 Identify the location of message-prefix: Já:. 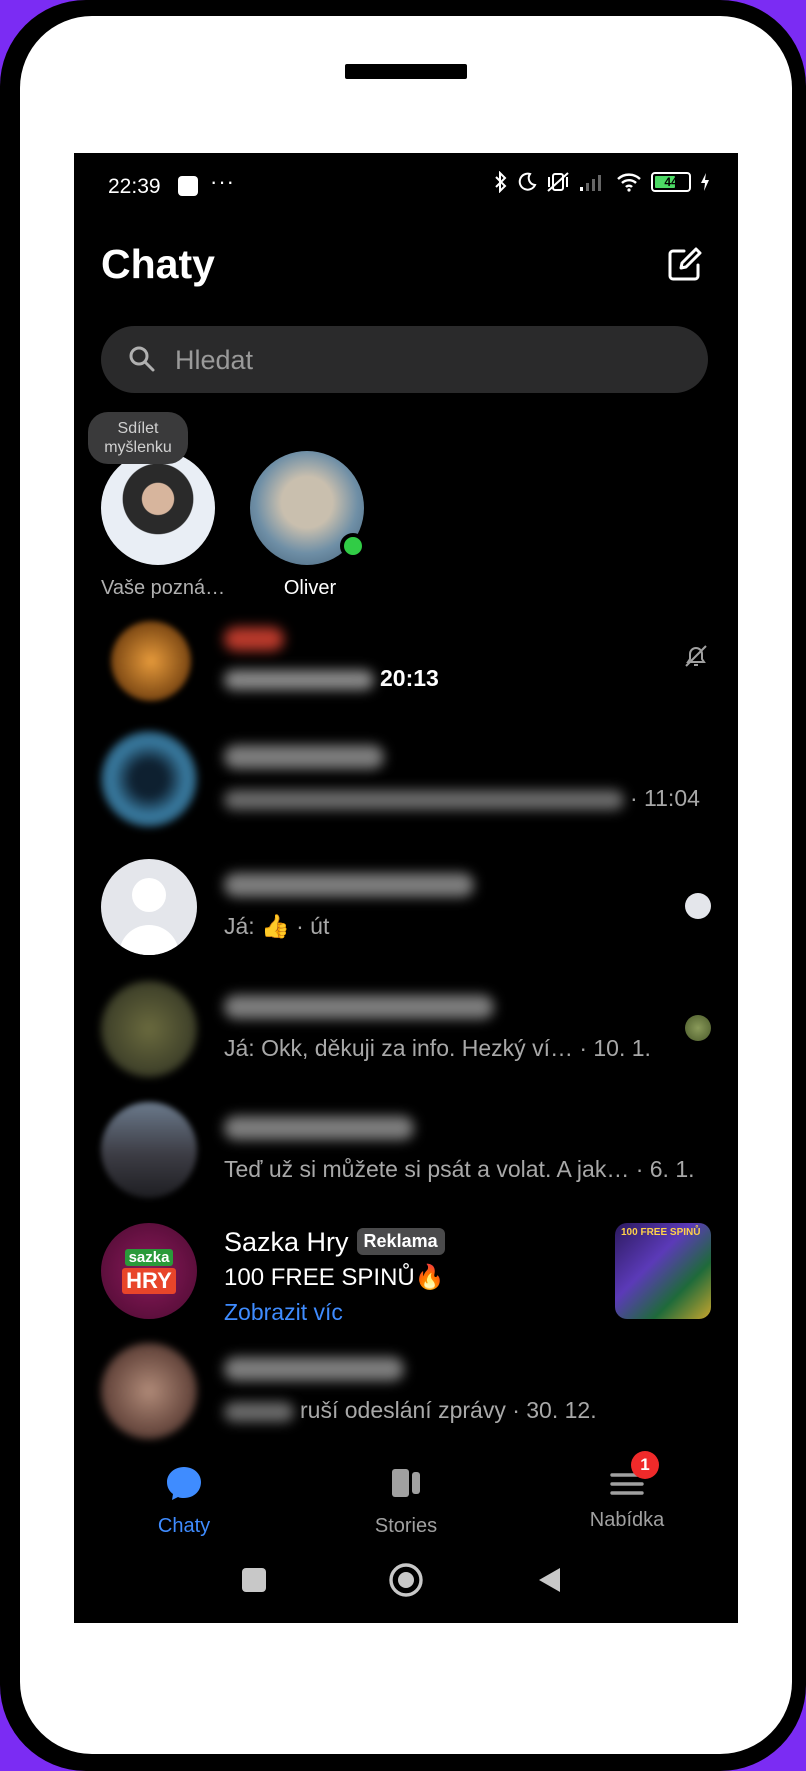
(243, 926).